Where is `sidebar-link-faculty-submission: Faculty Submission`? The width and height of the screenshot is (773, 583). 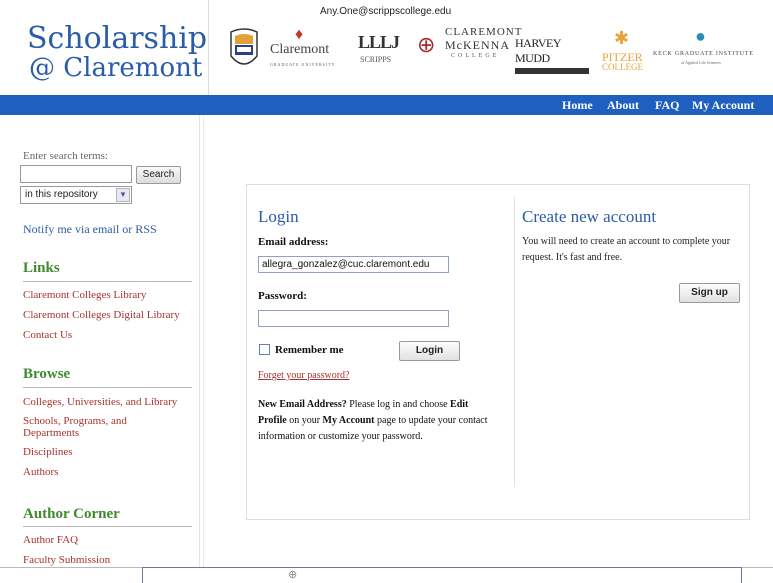
sidebar-link-faculty-submission: Faculty Submission is located at coordinates (66, 560).